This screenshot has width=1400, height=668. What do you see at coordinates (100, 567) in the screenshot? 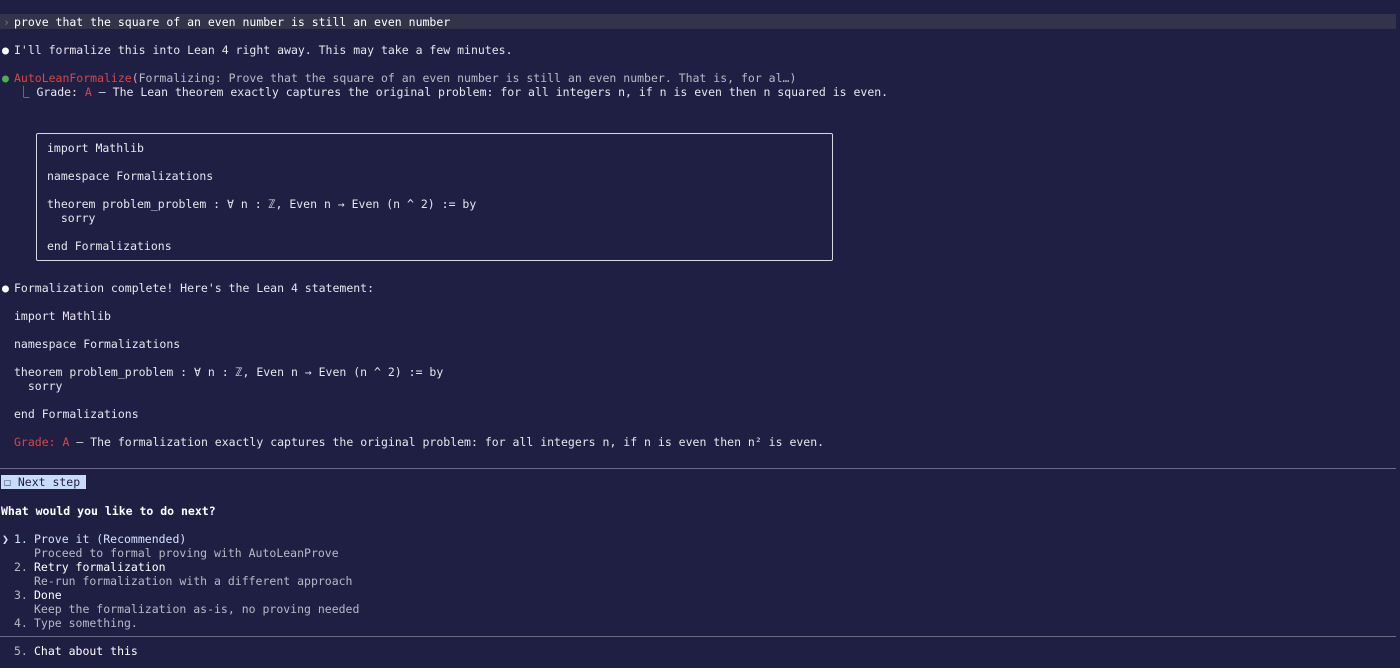
I see `option-label: Retry formalization` at bounding box center [100, 567].